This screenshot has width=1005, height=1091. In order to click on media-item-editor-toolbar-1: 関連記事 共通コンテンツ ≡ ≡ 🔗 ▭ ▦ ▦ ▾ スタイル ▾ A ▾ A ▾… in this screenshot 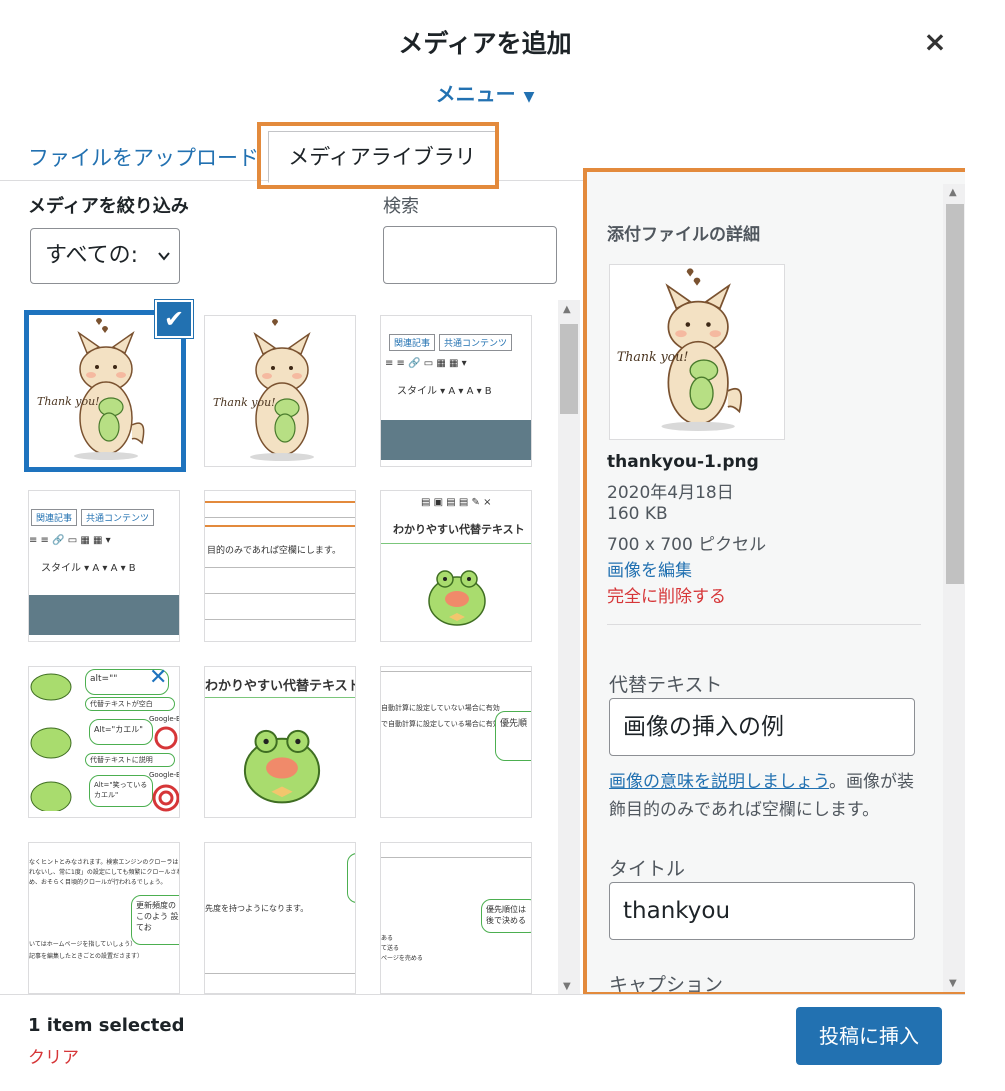, I will do `click(456, 391)`.